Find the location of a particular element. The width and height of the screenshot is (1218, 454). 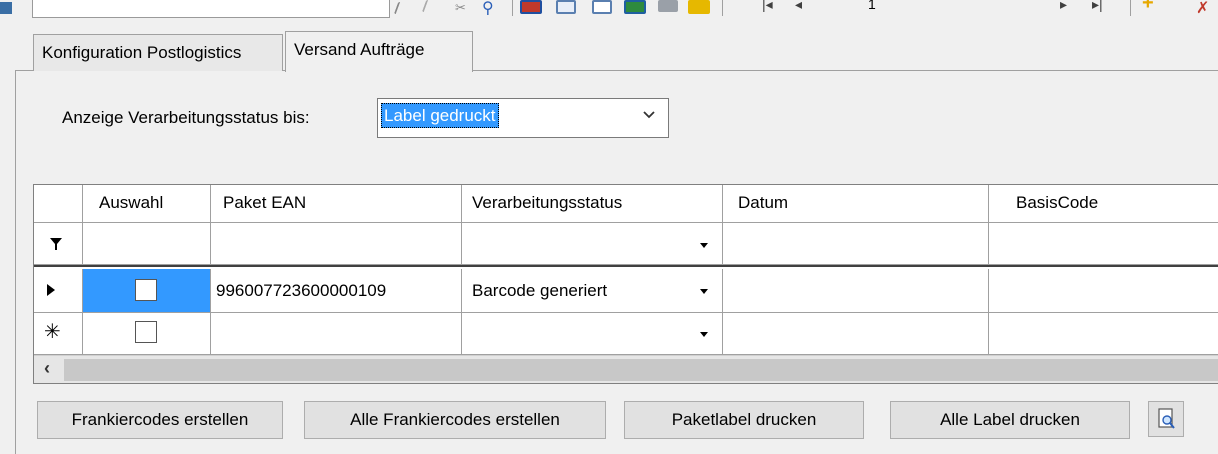

row-select-checkbox is located at coordinates (146, 290).